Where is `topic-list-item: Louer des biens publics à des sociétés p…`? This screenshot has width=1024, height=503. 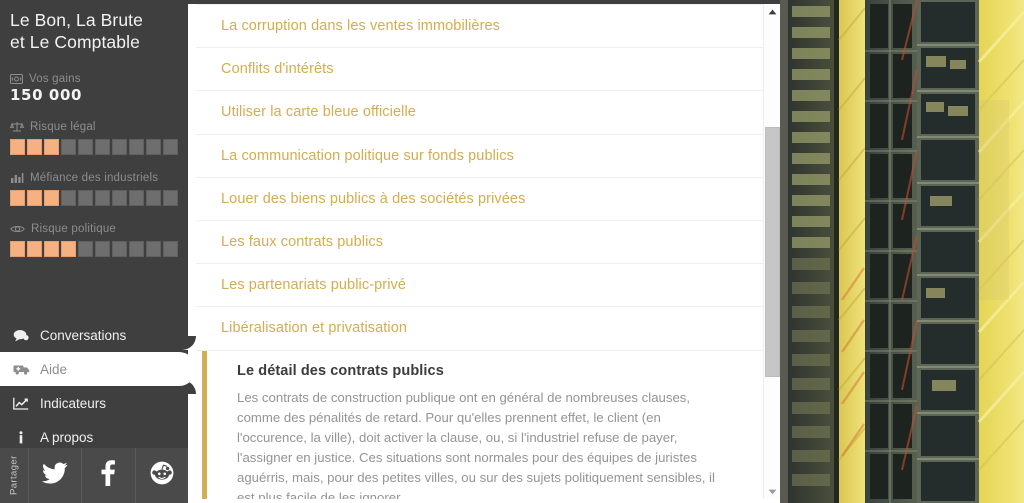
topic-list-item: Louer des biens publics à des sociétés p… is located at coordinates (479, 199).